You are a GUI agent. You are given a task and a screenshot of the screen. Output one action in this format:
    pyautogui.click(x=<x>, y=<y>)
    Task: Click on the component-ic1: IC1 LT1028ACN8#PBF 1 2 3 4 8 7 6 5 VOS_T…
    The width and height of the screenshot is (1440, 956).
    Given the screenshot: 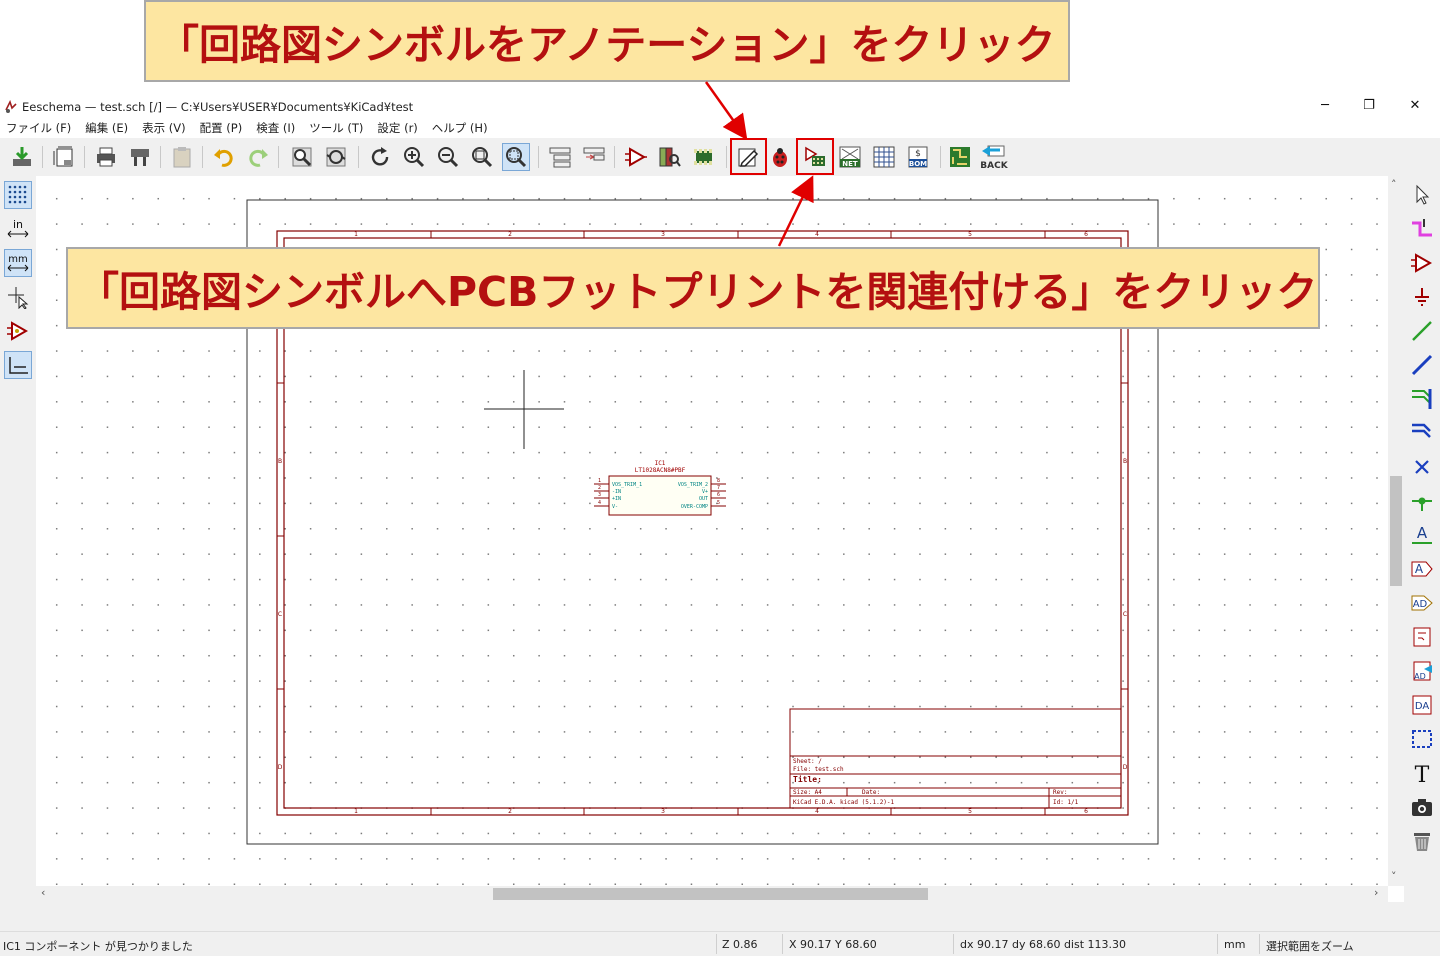 What is the action you would take?
    pyautogui.click(x=660, y=488)
    